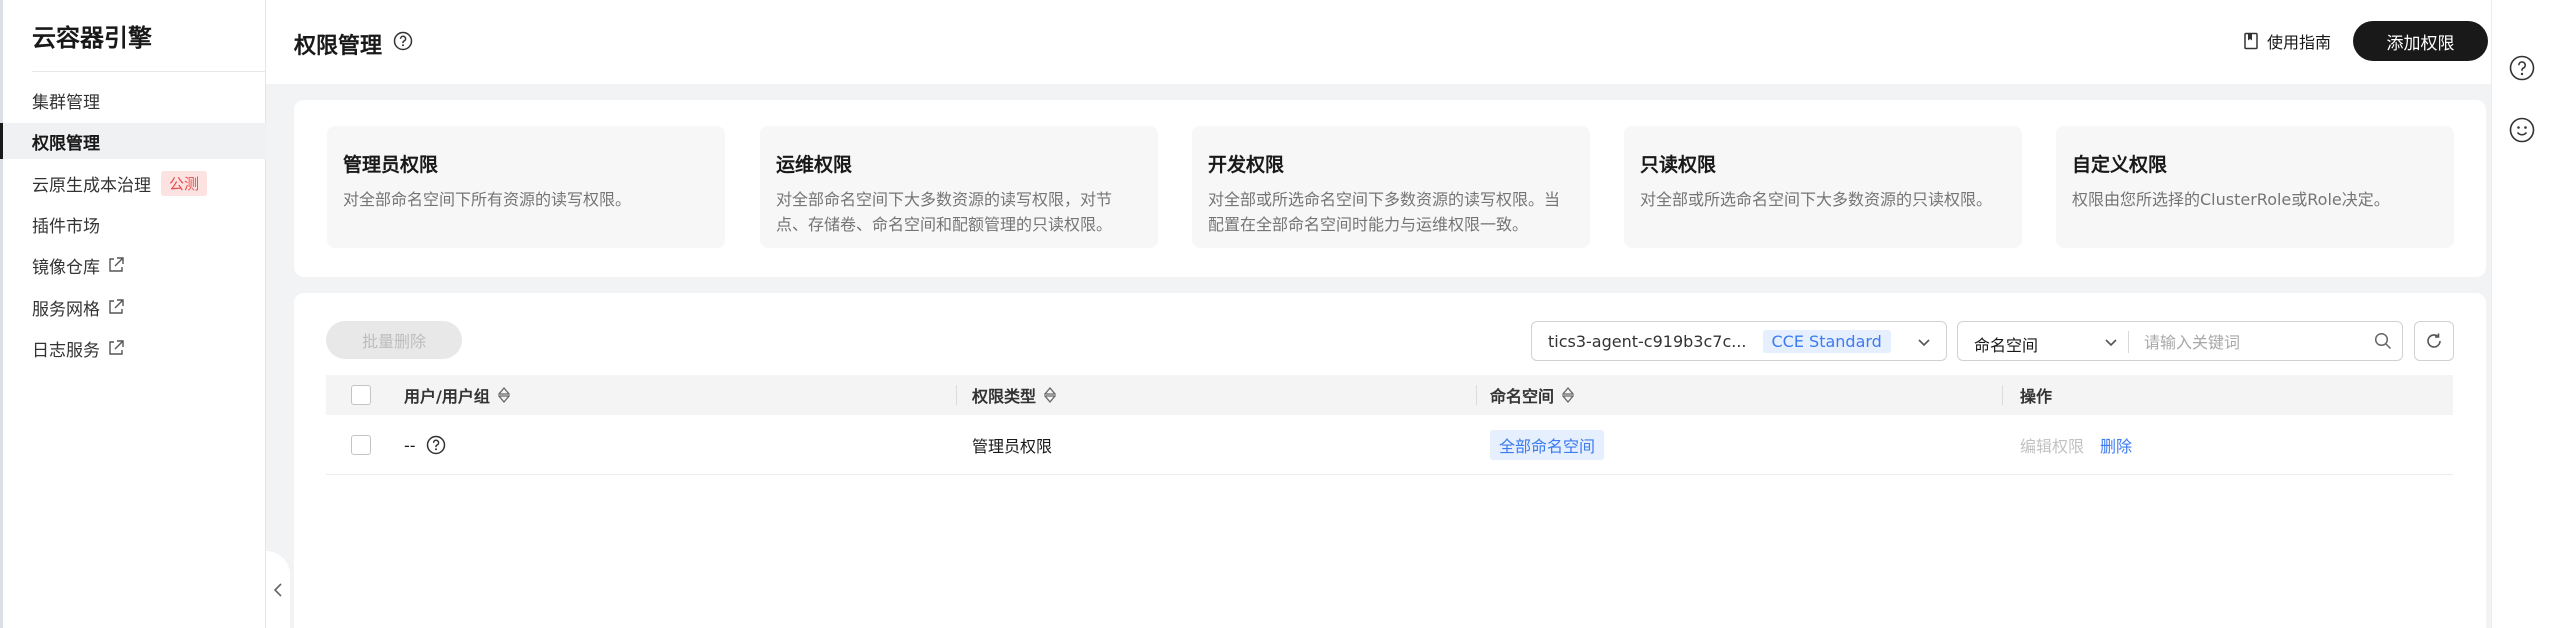 This screenshot has width=2551, height=628. I want to click on book-icon, so click(2251, 41).